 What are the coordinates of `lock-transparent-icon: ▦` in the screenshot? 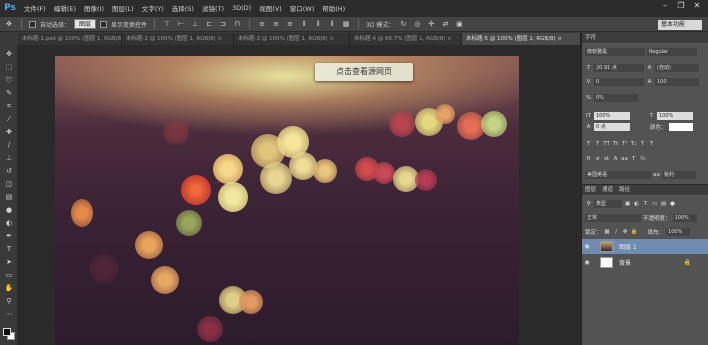 It's located at (607, 232).